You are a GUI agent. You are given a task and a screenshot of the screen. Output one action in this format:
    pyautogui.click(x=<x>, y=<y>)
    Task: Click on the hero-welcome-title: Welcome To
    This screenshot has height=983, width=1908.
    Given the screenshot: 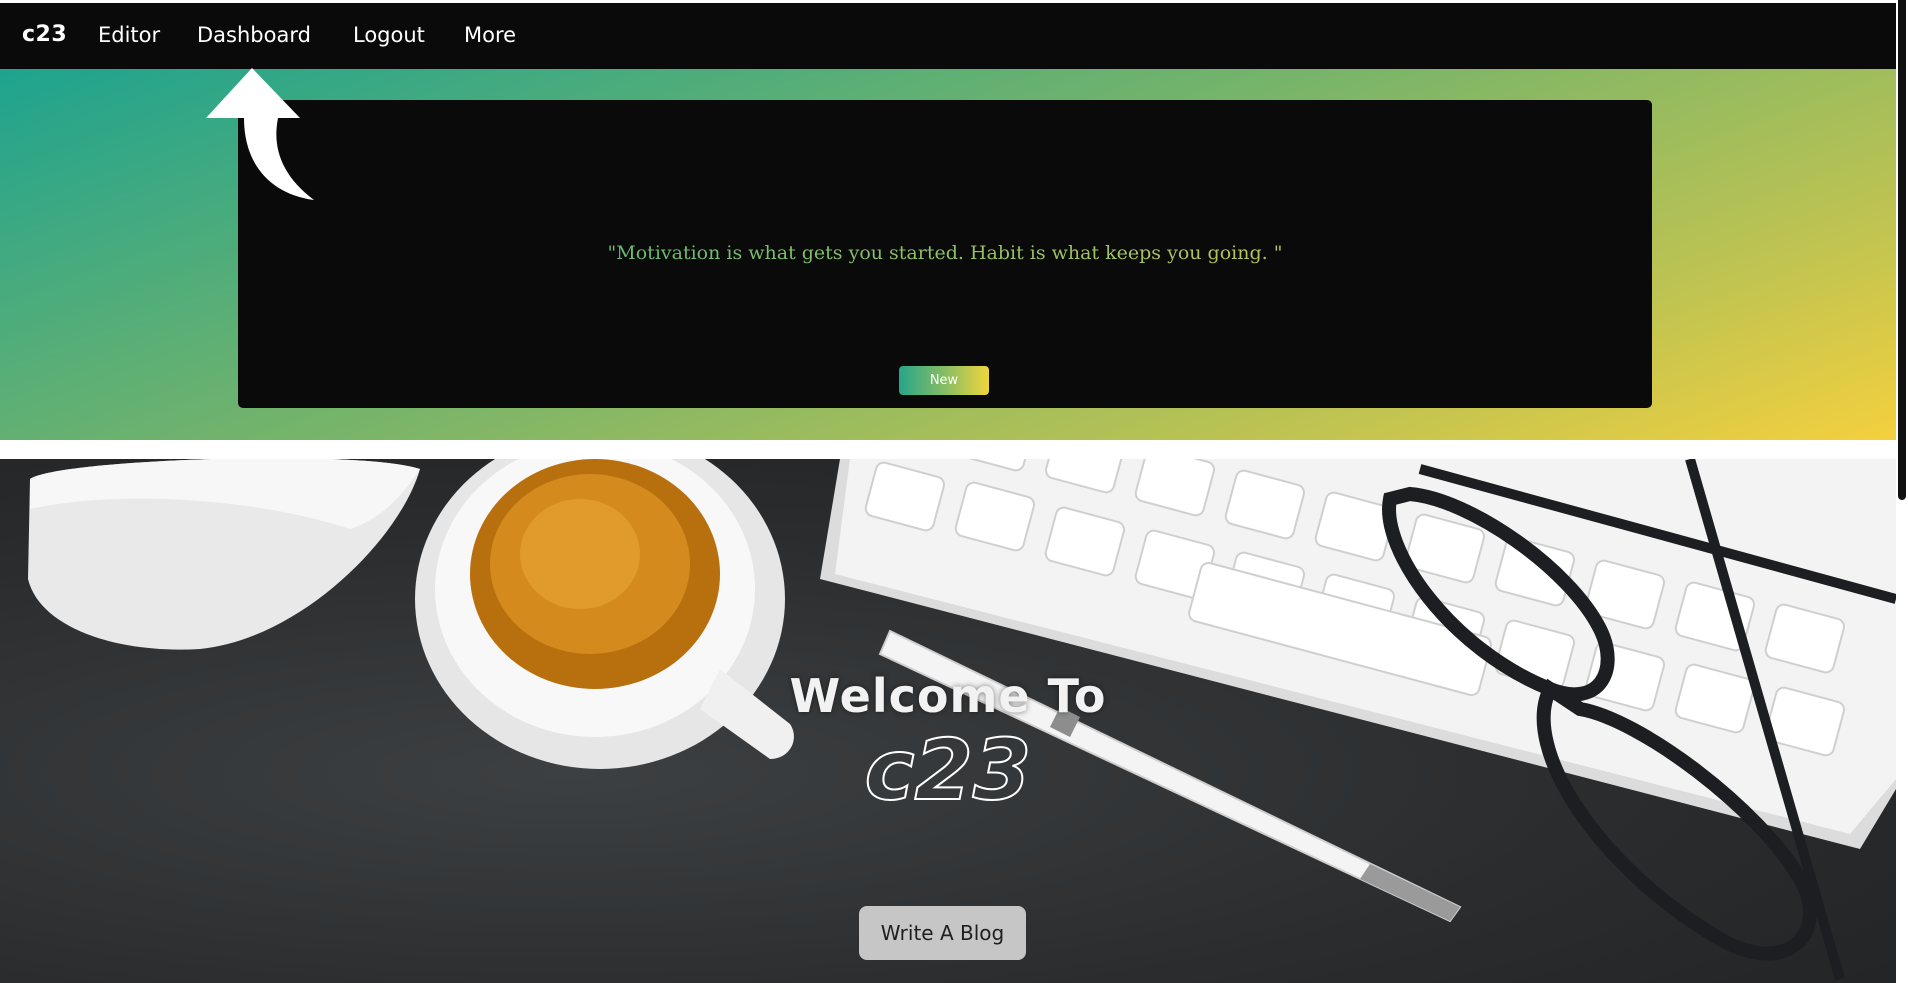 What is the action you would take?
    pyautogui.click(x=948, y=696)
    